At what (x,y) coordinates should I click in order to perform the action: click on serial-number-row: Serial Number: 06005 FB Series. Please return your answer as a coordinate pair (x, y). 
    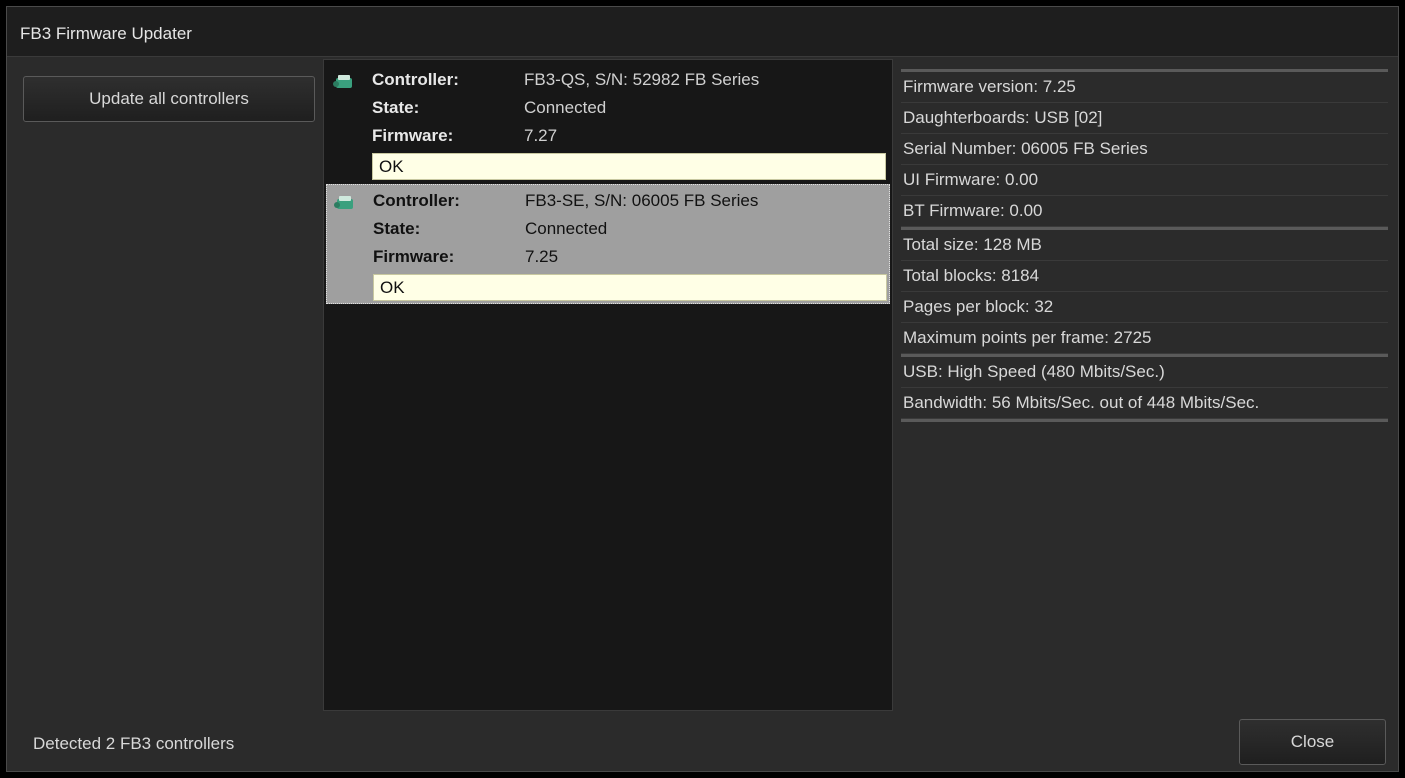
    Looking at the image, I should click on (1144, 149).